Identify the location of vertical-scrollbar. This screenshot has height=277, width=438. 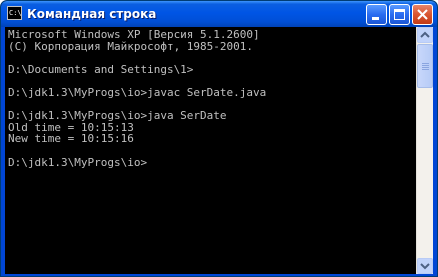
(424, 150).